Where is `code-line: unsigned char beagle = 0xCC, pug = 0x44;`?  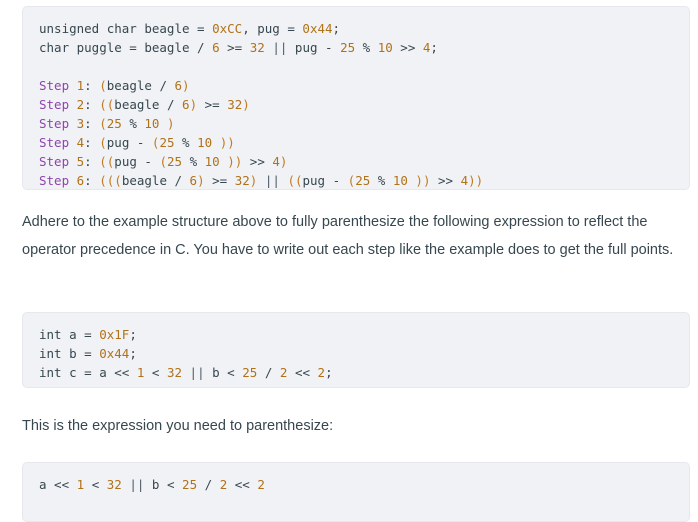 code-line: unsigned char beagle = 0xCC, pug = 0x44; is located at coordinates (356, 28).